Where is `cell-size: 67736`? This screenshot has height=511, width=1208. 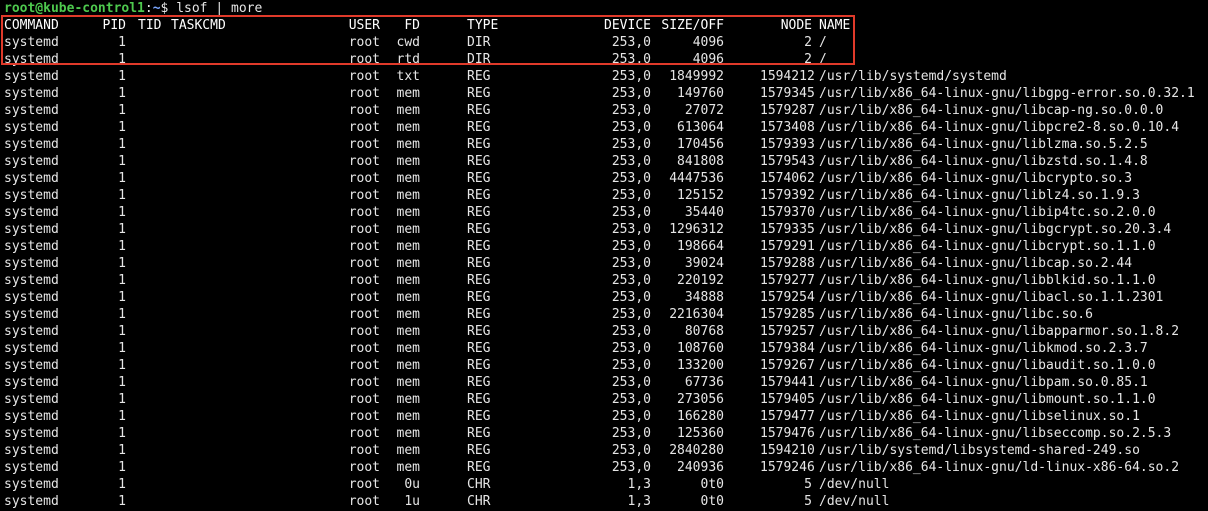
cell-size: 67736 is located at coordinates (704, 382).